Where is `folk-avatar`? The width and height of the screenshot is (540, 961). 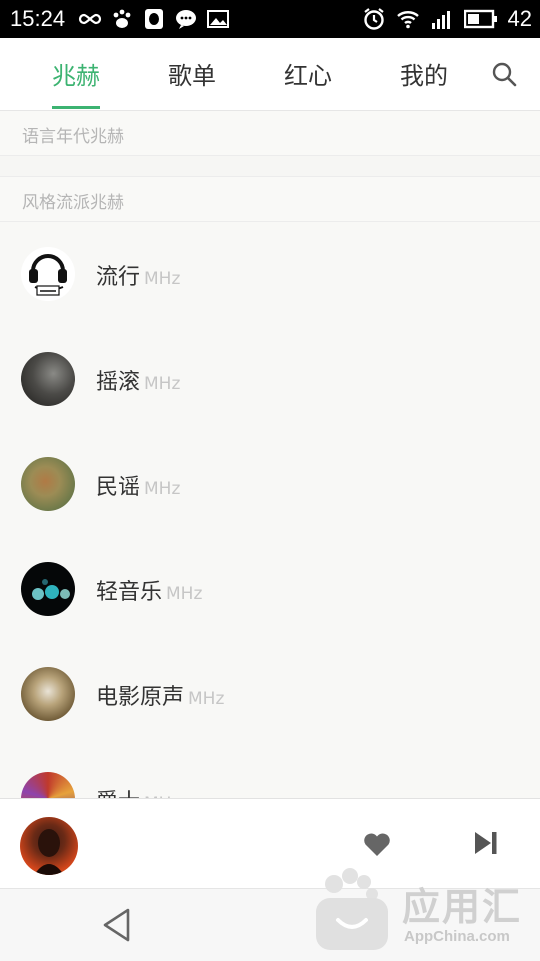
folk-avatar is located at coordinates (48, 484).